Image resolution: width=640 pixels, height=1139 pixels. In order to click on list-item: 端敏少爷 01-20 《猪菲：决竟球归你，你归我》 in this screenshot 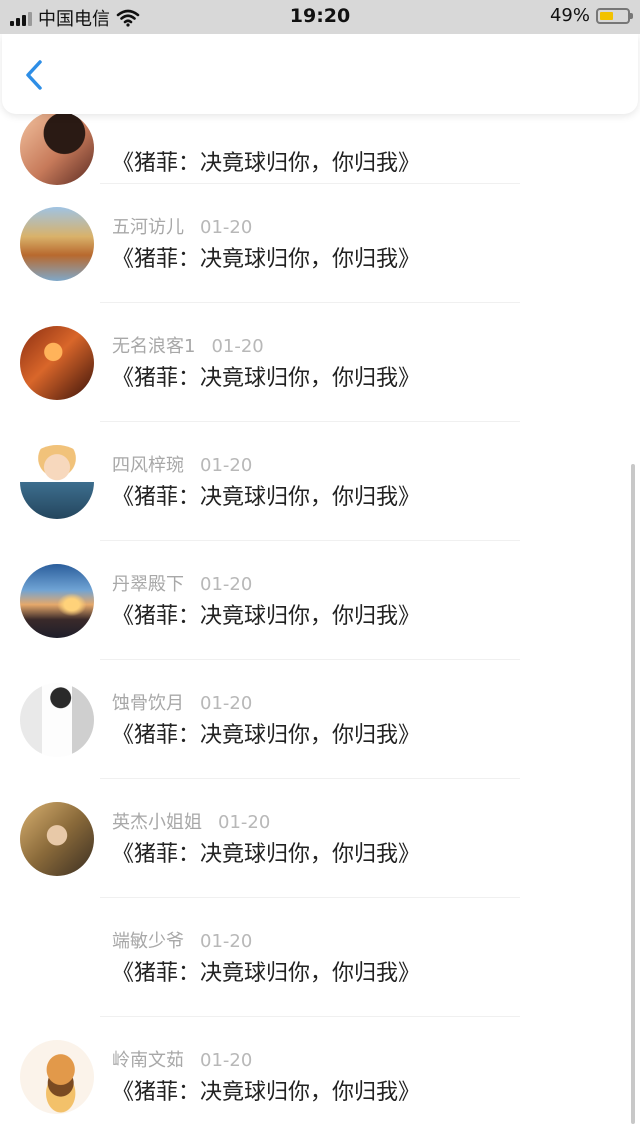, I will do `click(320, 956)`.